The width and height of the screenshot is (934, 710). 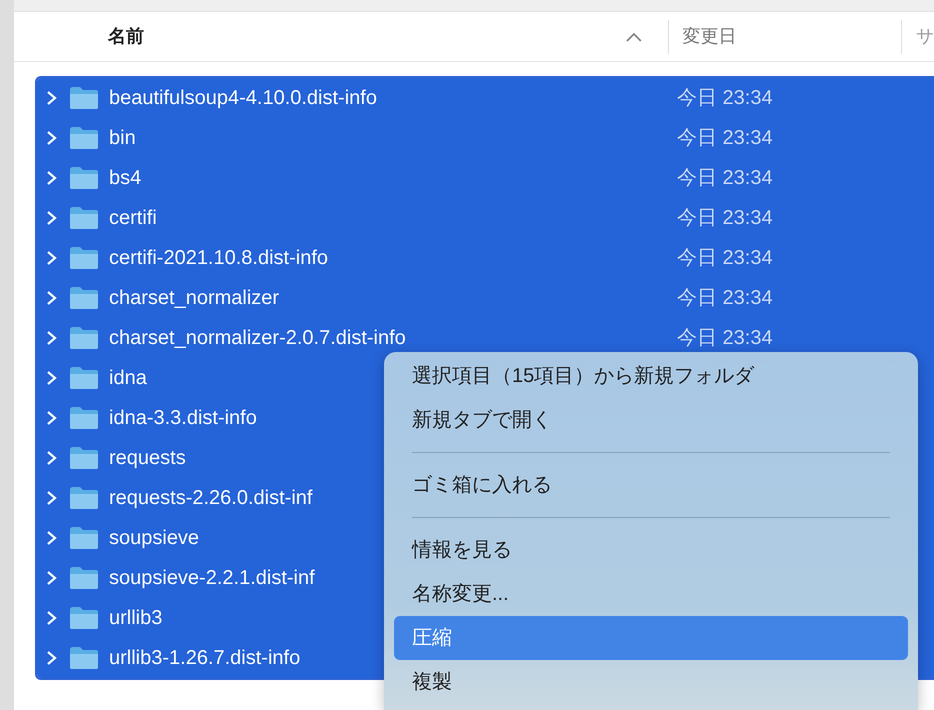 I want to click on file-row: certifi 今日 23:34, so click(x=485, y=218).